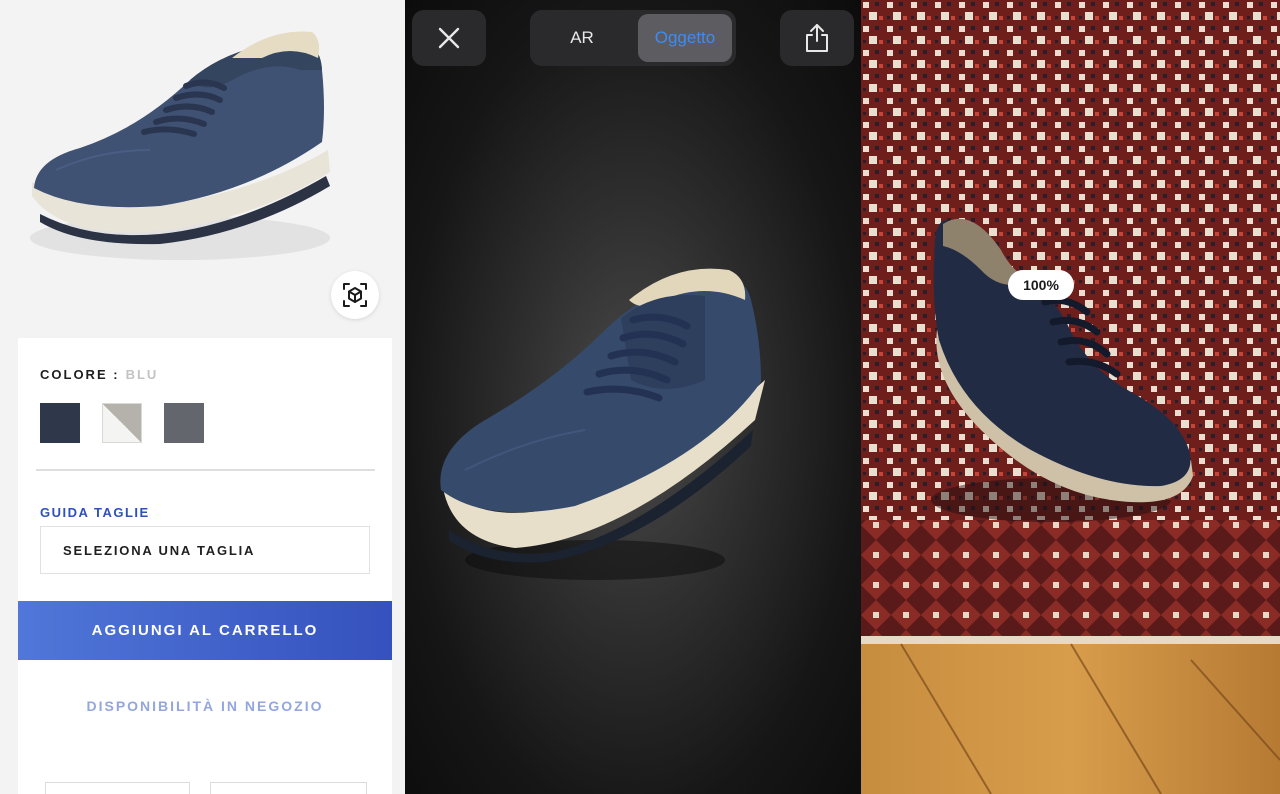  Describe the element at coordinates (117, 788) in the screenshot. I see `secondary-button-left` at that location.